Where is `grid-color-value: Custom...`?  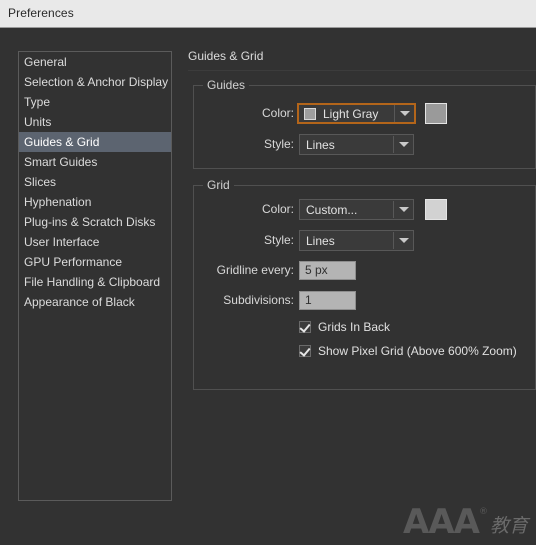 grid-color-value: Custom... is located at coordinates (332, 209).